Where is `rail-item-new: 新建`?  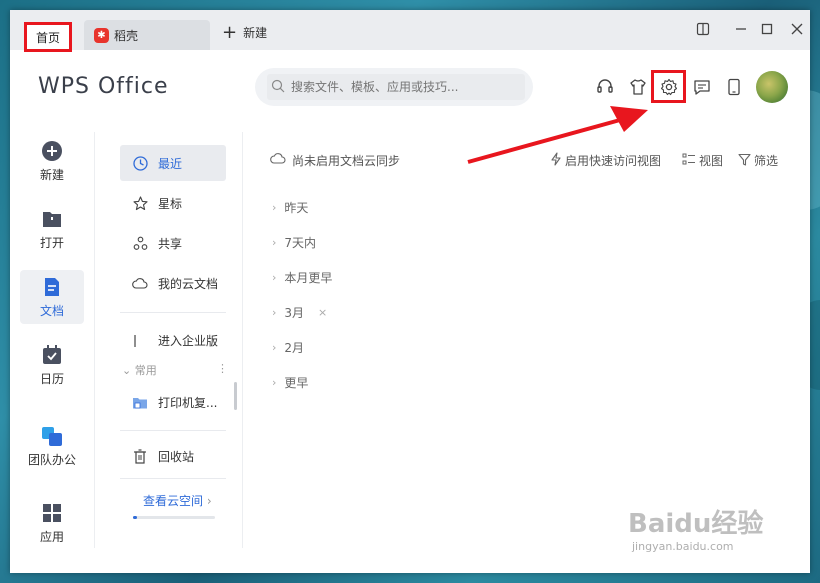 rail-item-new: 新建 is located at coordinates (52, 165).